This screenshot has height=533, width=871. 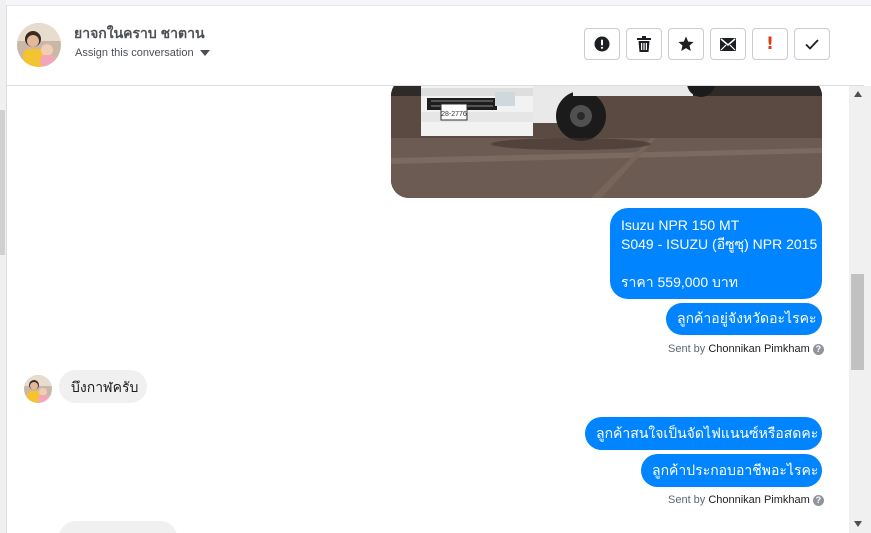 I want to click on assign-conversation-label: Assign this conversation, so click(x=134, y=53).